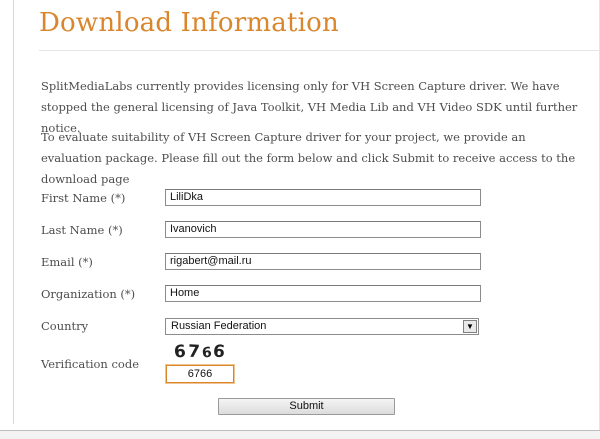 The image size is (600, 439). Describe the element at coordinates (67, 262) in the screenshot. I see `email-label: Email (*)` at that location.